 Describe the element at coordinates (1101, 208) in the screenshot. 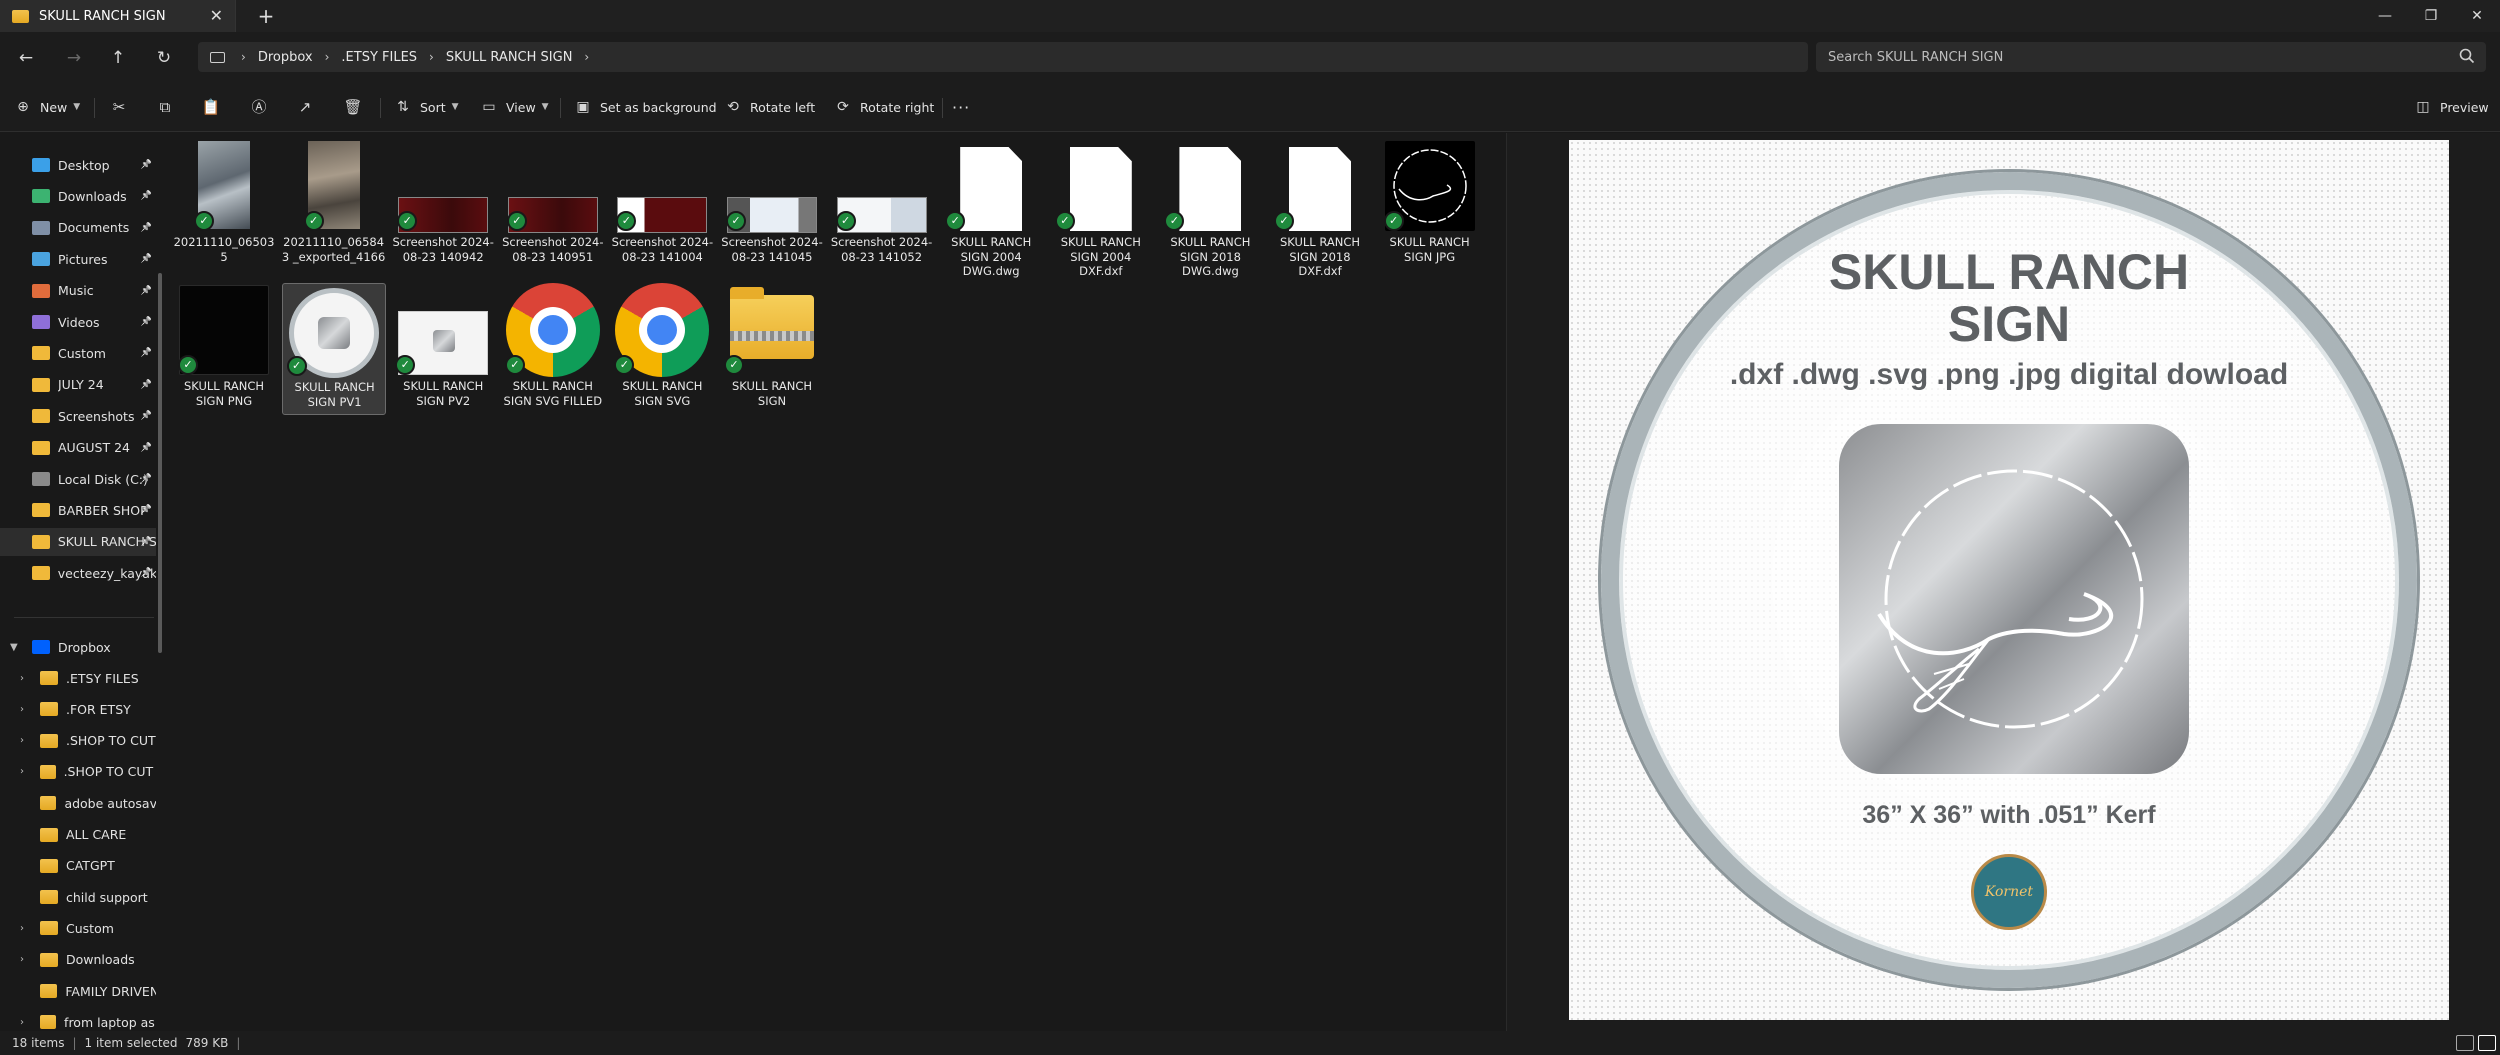

I see `file-item: ✓ SKULL RANCH SIGN 2004 DXF.dxf` at that location.